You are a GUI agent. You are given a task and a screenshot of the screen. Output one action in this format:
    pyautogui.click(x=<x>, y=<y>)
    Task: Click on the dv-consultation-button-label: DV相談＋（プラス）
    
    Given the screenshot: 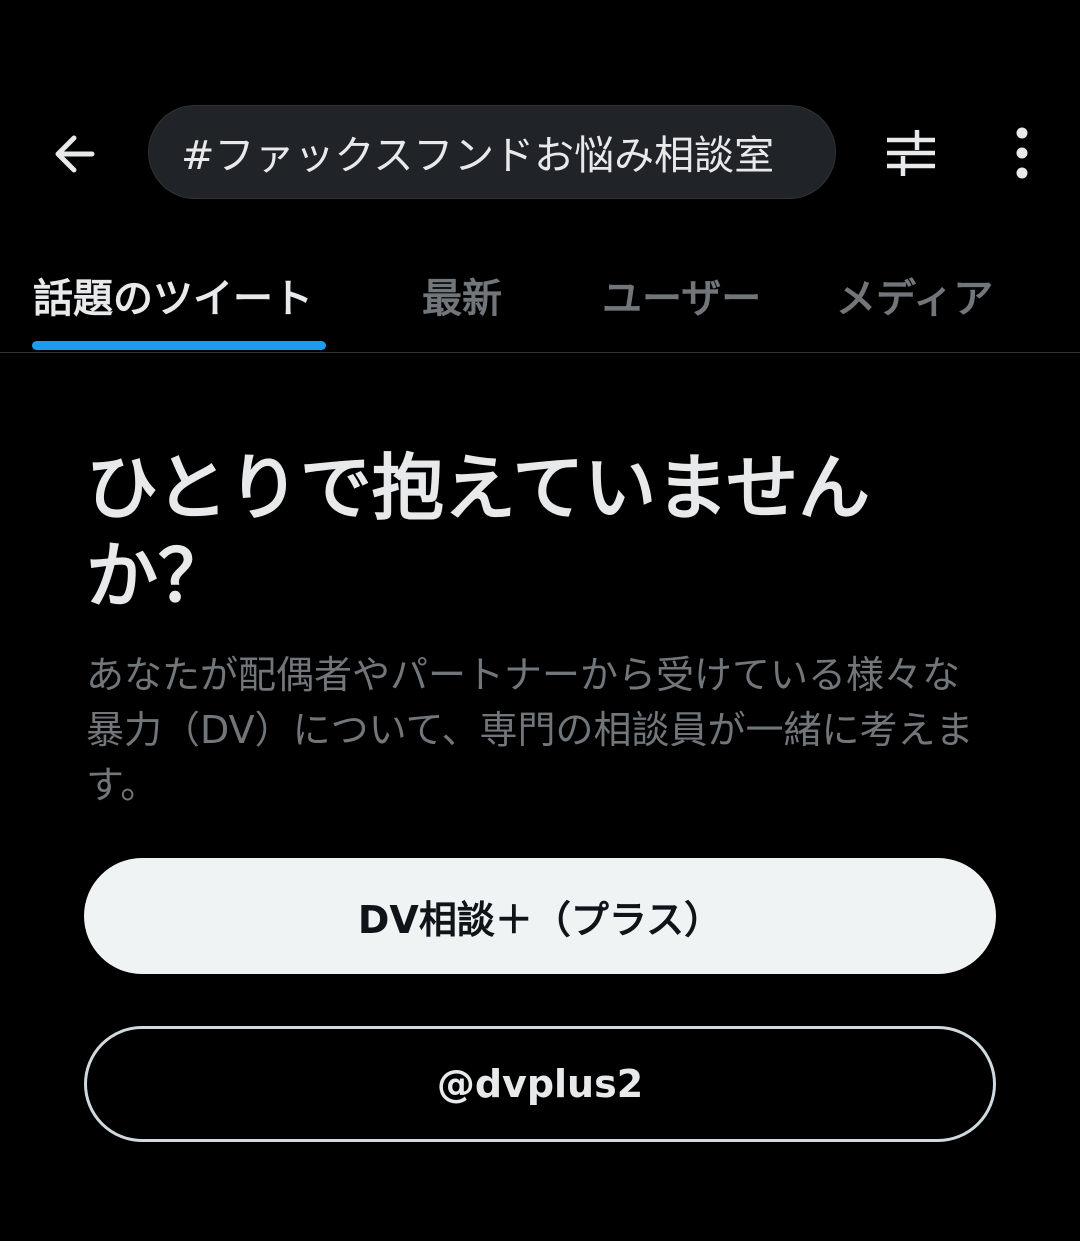 What is the action you would take?
    pyautogui.click(x=540, y=919)
    